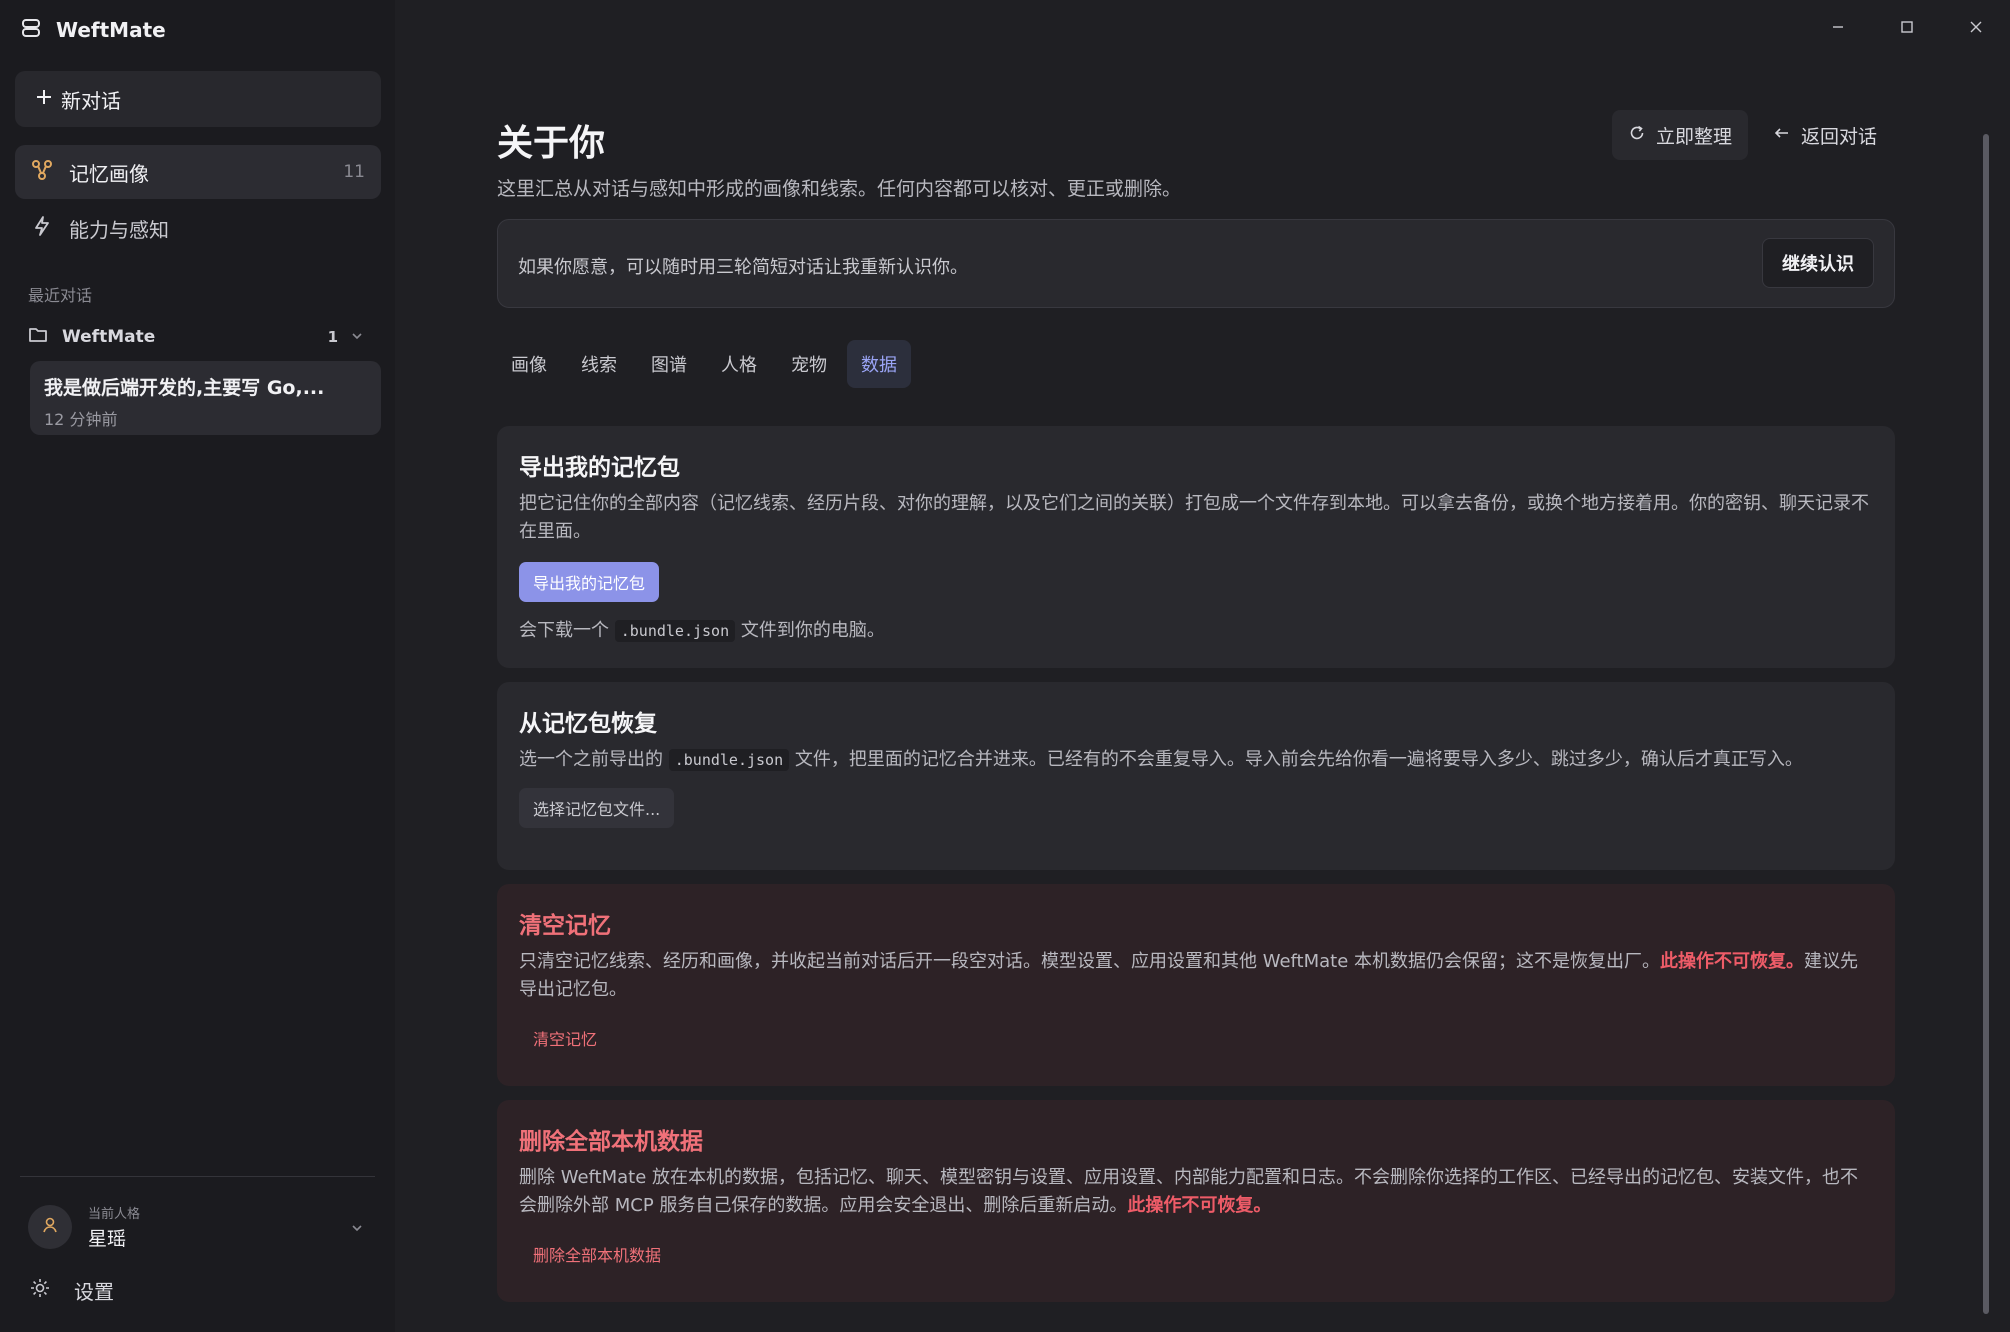 Image resolution: width=2010 pixels, height=1332 pixels. Describe the element at coordinates (588, 724) in the screenshot. I see `restore-title: 从记忆包恢复` at that location.